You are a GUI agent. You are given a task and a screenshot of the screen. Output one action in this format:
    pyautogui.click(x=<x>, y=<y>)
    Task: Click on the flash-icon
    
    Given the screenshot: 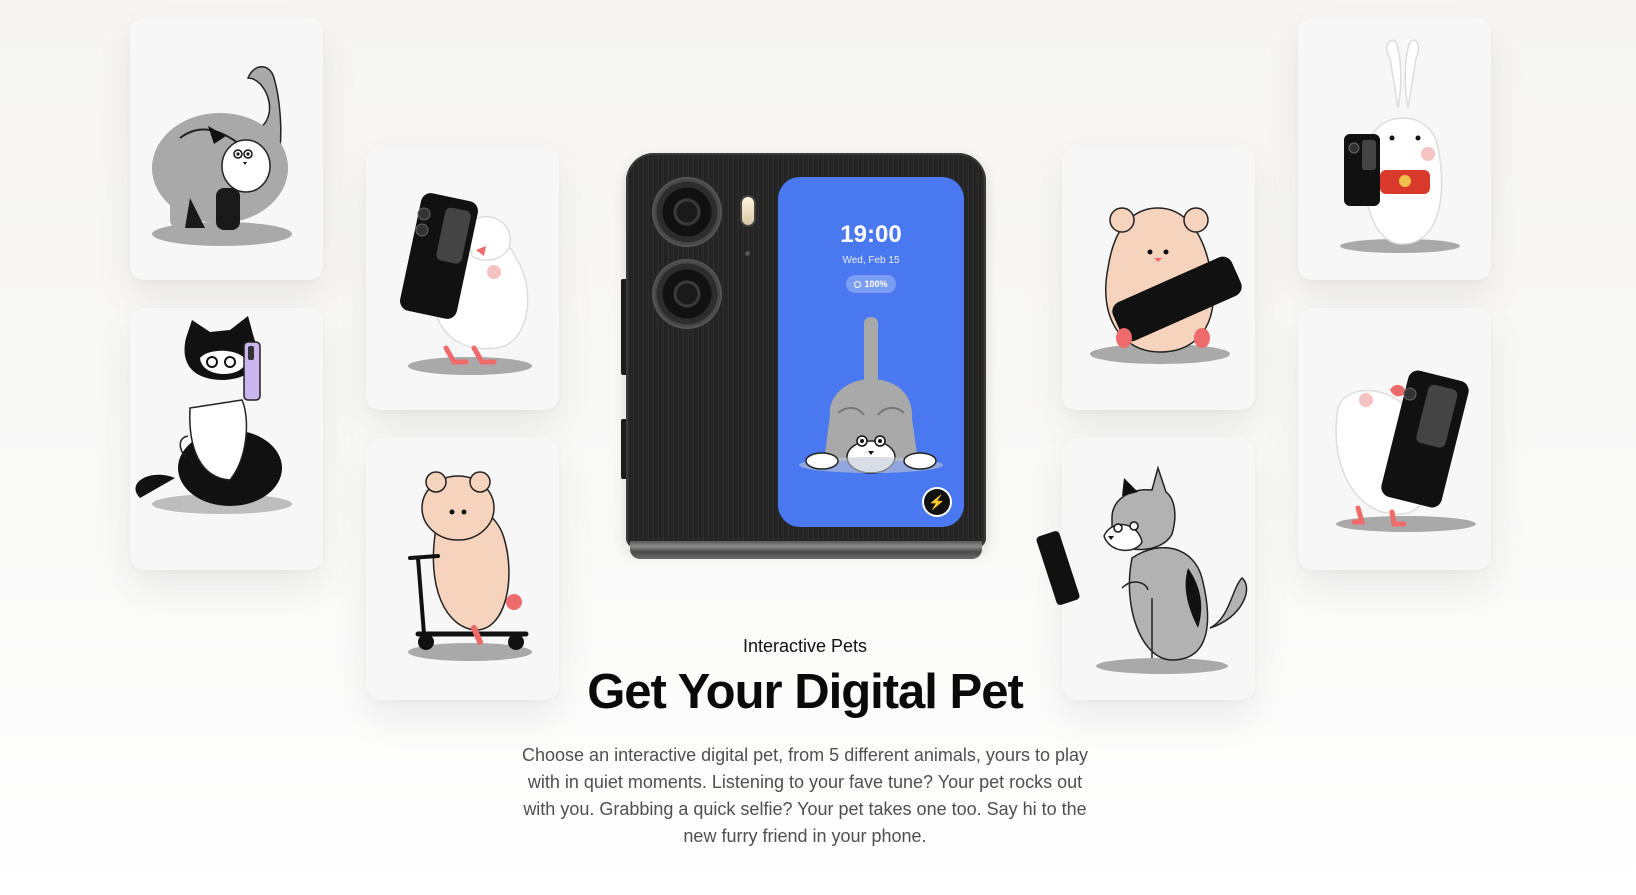 What is the action you would take?
    pyautogui.click(x=748, y=211)
    